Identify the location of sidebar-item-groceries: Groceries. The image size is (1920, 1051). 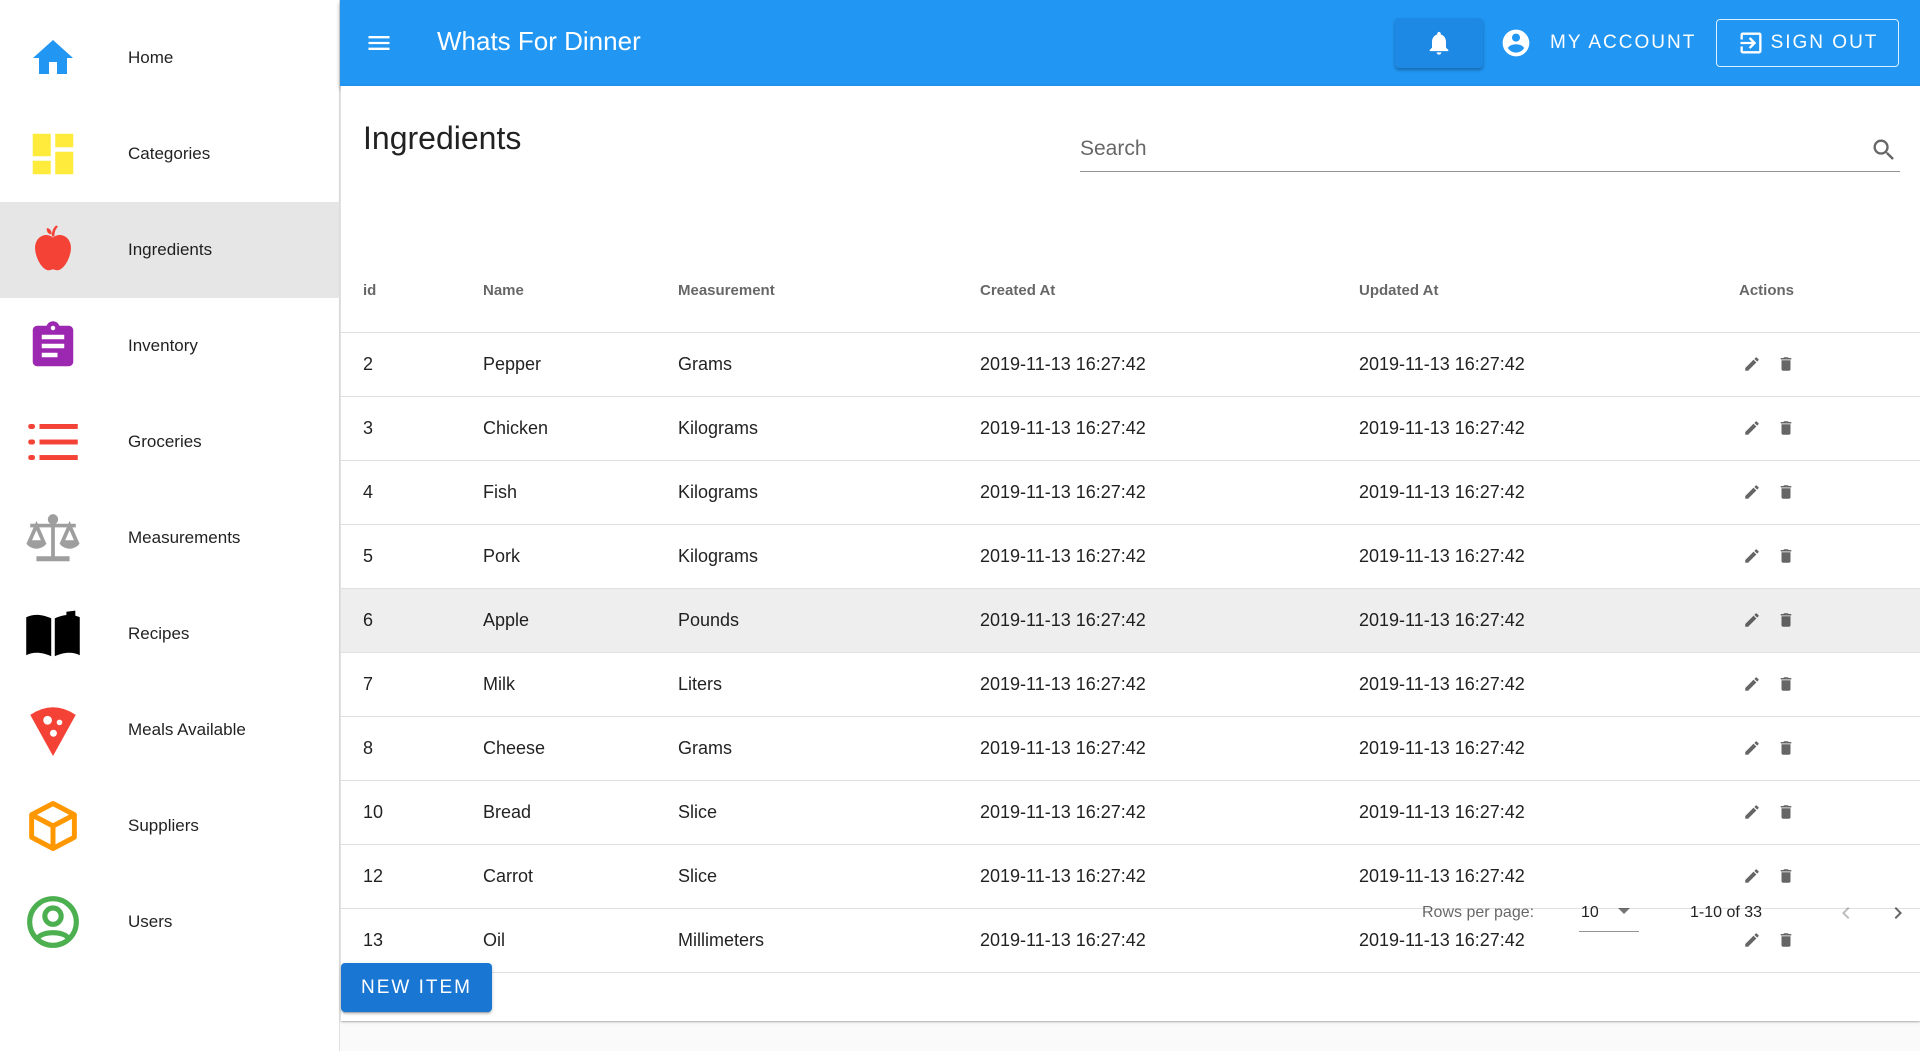
(170, 442).